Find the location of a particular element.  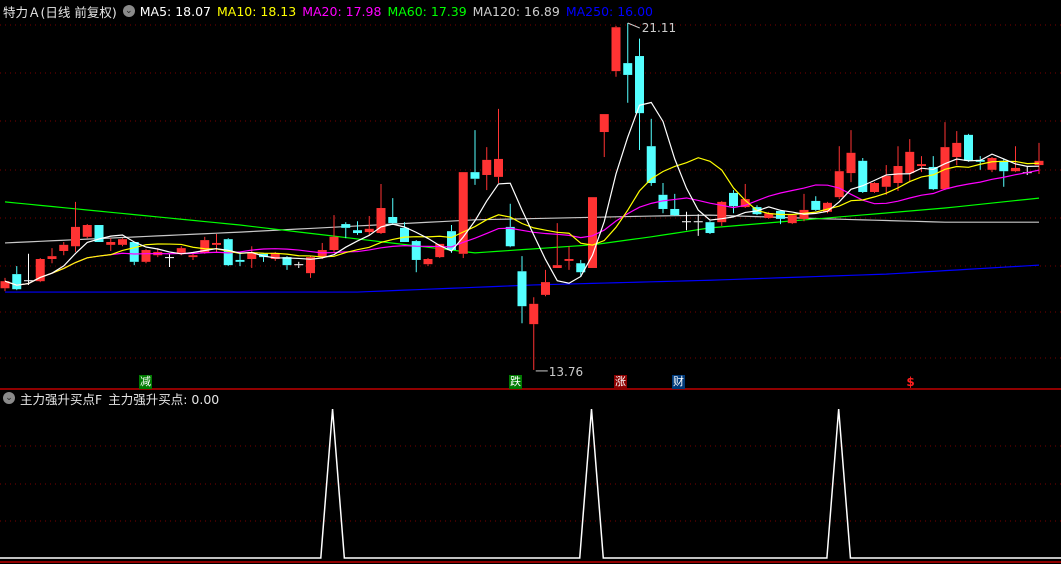

indicator-name: 主力强升买点F is located at coordinates (61, 398).